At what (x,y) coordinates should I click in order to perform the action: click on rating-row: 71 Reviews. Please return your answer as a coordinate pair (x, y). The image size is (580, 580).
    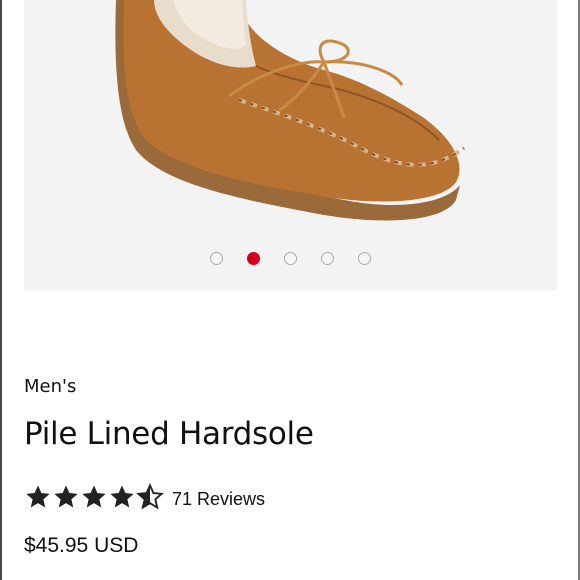
    Looking at the image, I should click on (144, 497).